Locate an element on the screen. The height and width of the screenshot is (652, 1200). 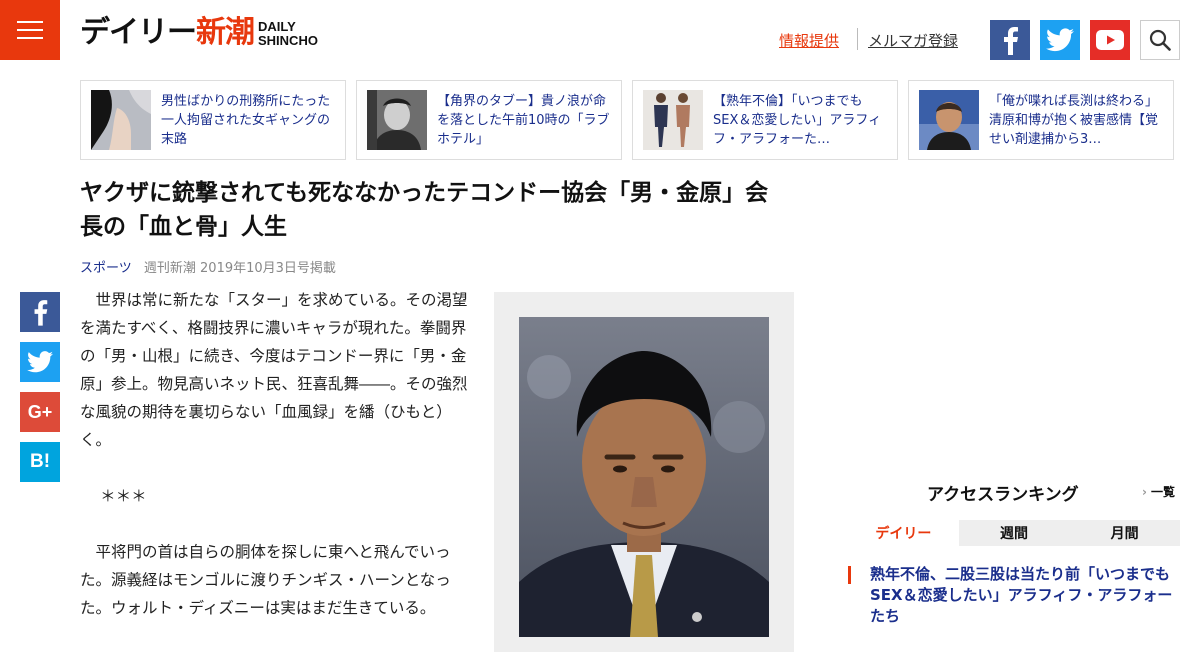
menu-button is located at coordinates (30, 30).